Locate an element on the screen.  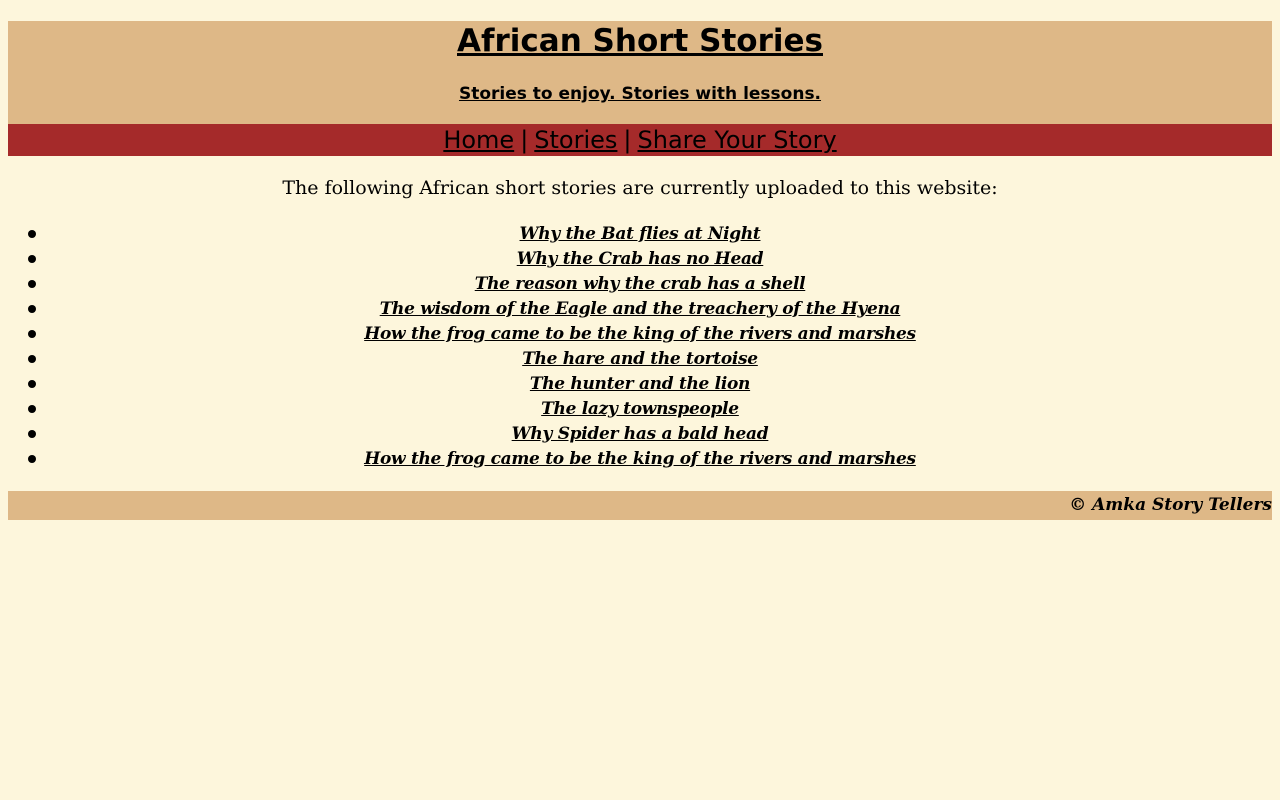
list-item: Why the Bat flies at Night is located at coordinates (640, 233).